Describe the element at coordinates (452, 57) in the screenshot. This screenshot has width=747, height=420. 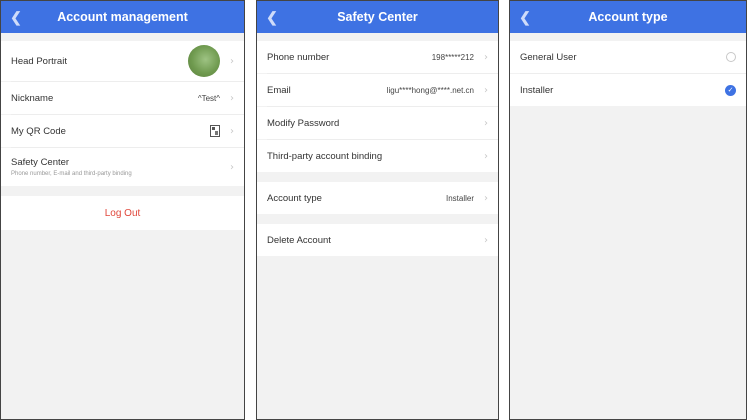
I see `phone-number-value: 198*****212` at that location.